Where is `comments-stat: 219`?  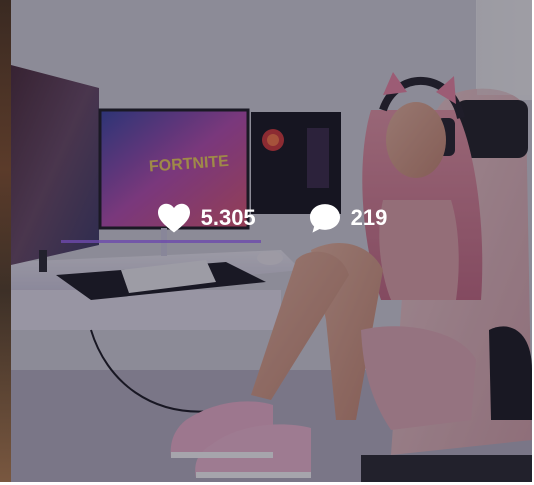
comments-stat: 219 is located at coordinates (348, 218).